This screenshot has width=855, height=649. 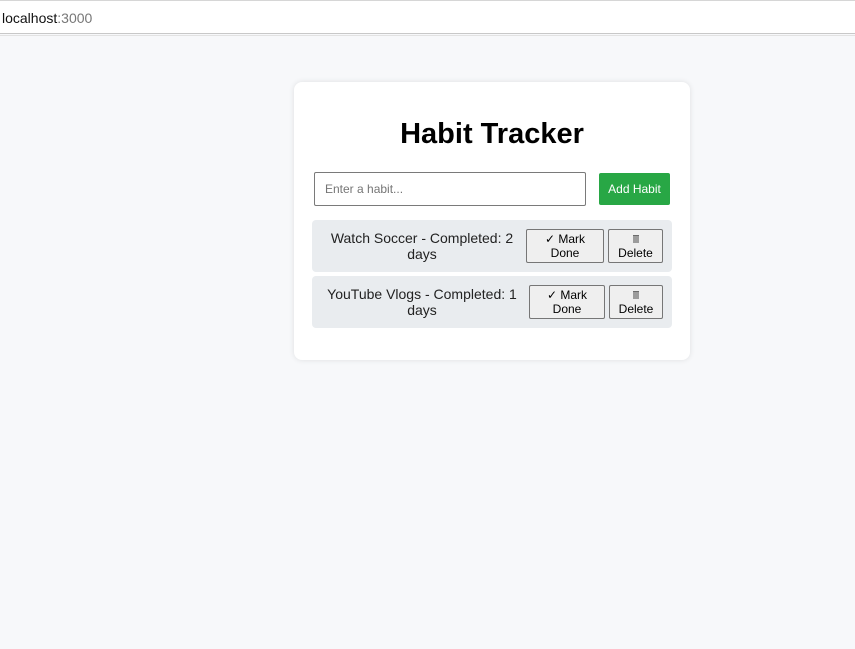 What do you see at coordinates (427, 35) in the screenshot?
I see `toolbar-divider` at bounding box center [427, 35].